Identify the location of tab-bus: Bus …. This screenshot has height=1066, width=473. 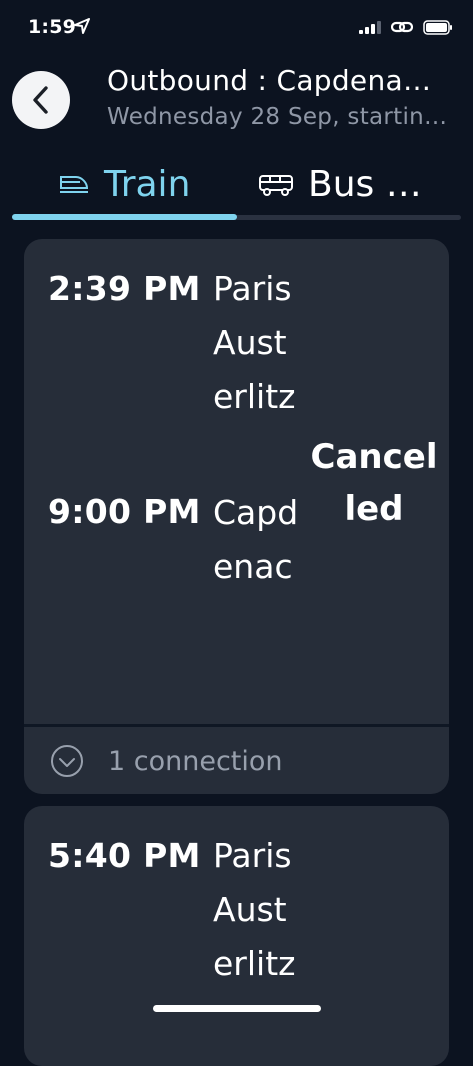
(340, 184).